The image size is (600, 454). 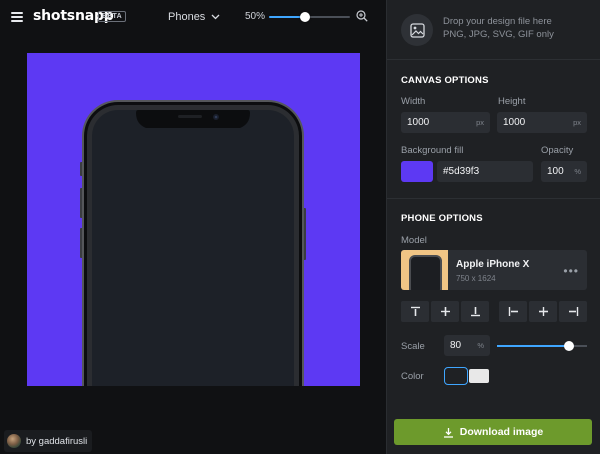 I want to click on scale-slider-handle, so click(x=569, y=346).